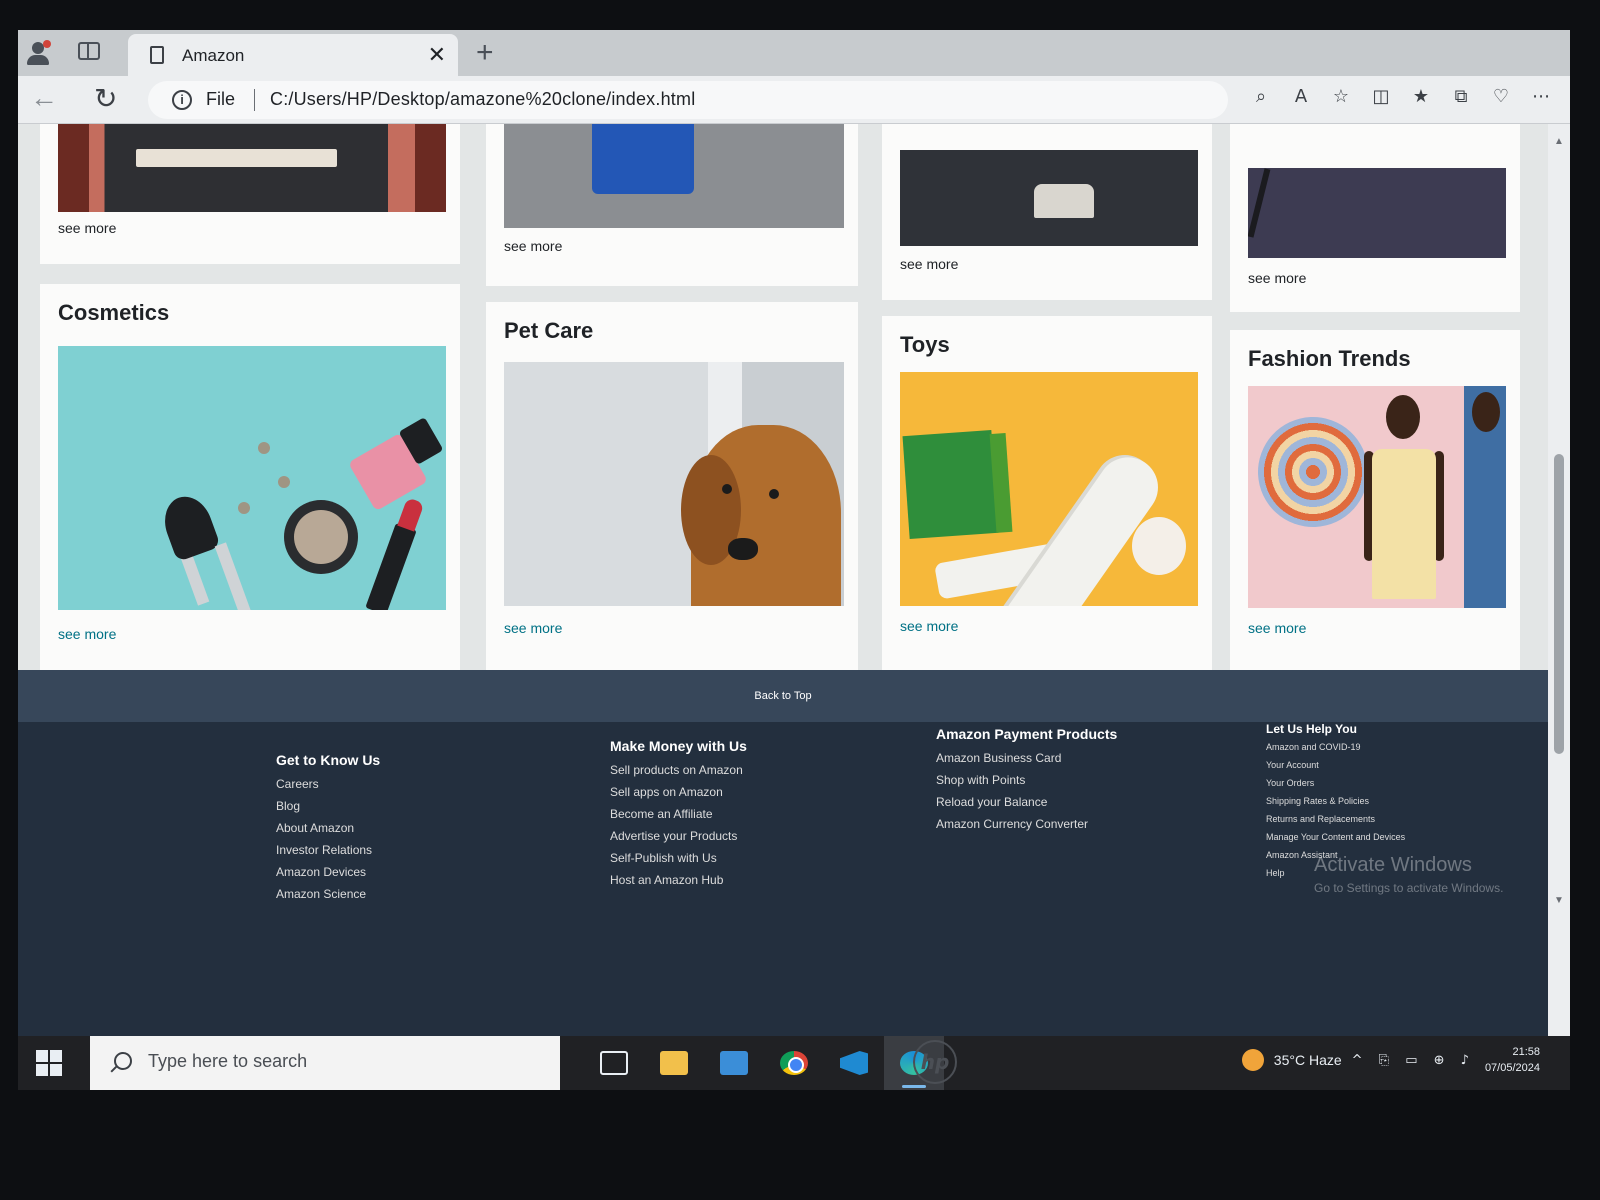 The image size is (1600, 1200). What do you see at coordinates (328, 828) in the screenshot?
I see `footer-link: About Amazon` at bounding box center [328, 828].